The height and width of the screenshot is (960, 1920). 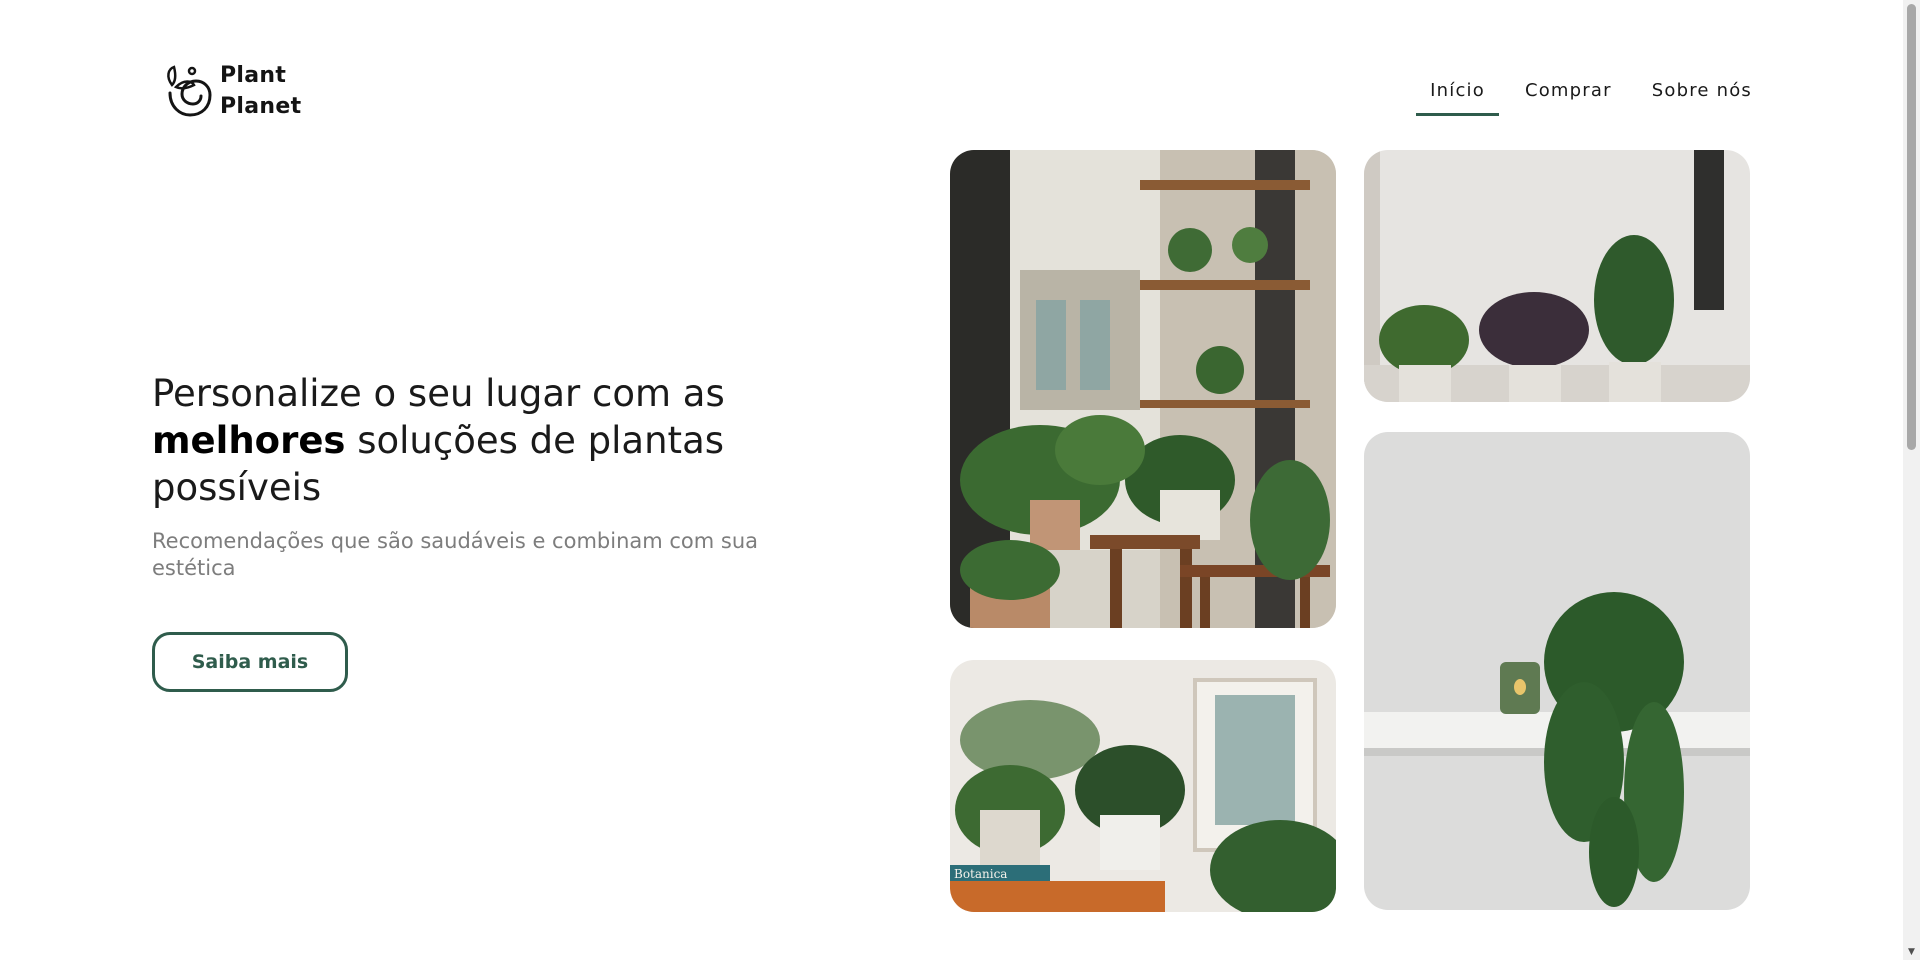 I want to click on brand-logo: Plant Planet, so click(x=231, y=91).